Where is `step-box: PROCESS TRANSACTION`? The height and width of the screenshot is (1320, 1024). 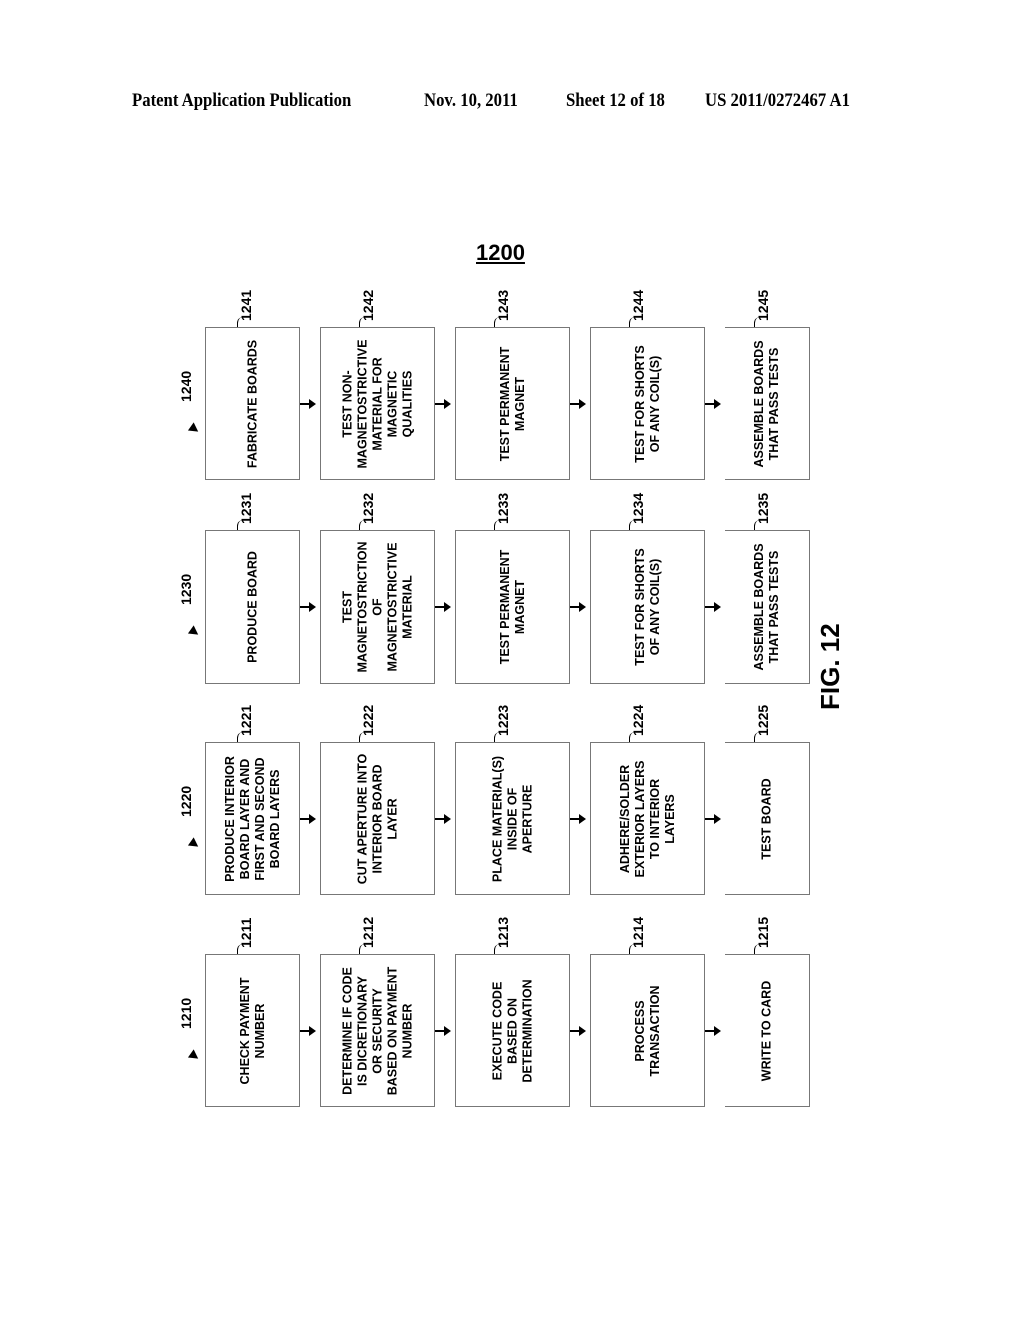 step-box: PROCESS TRANSACTION is located at coordinates (647, 1030).